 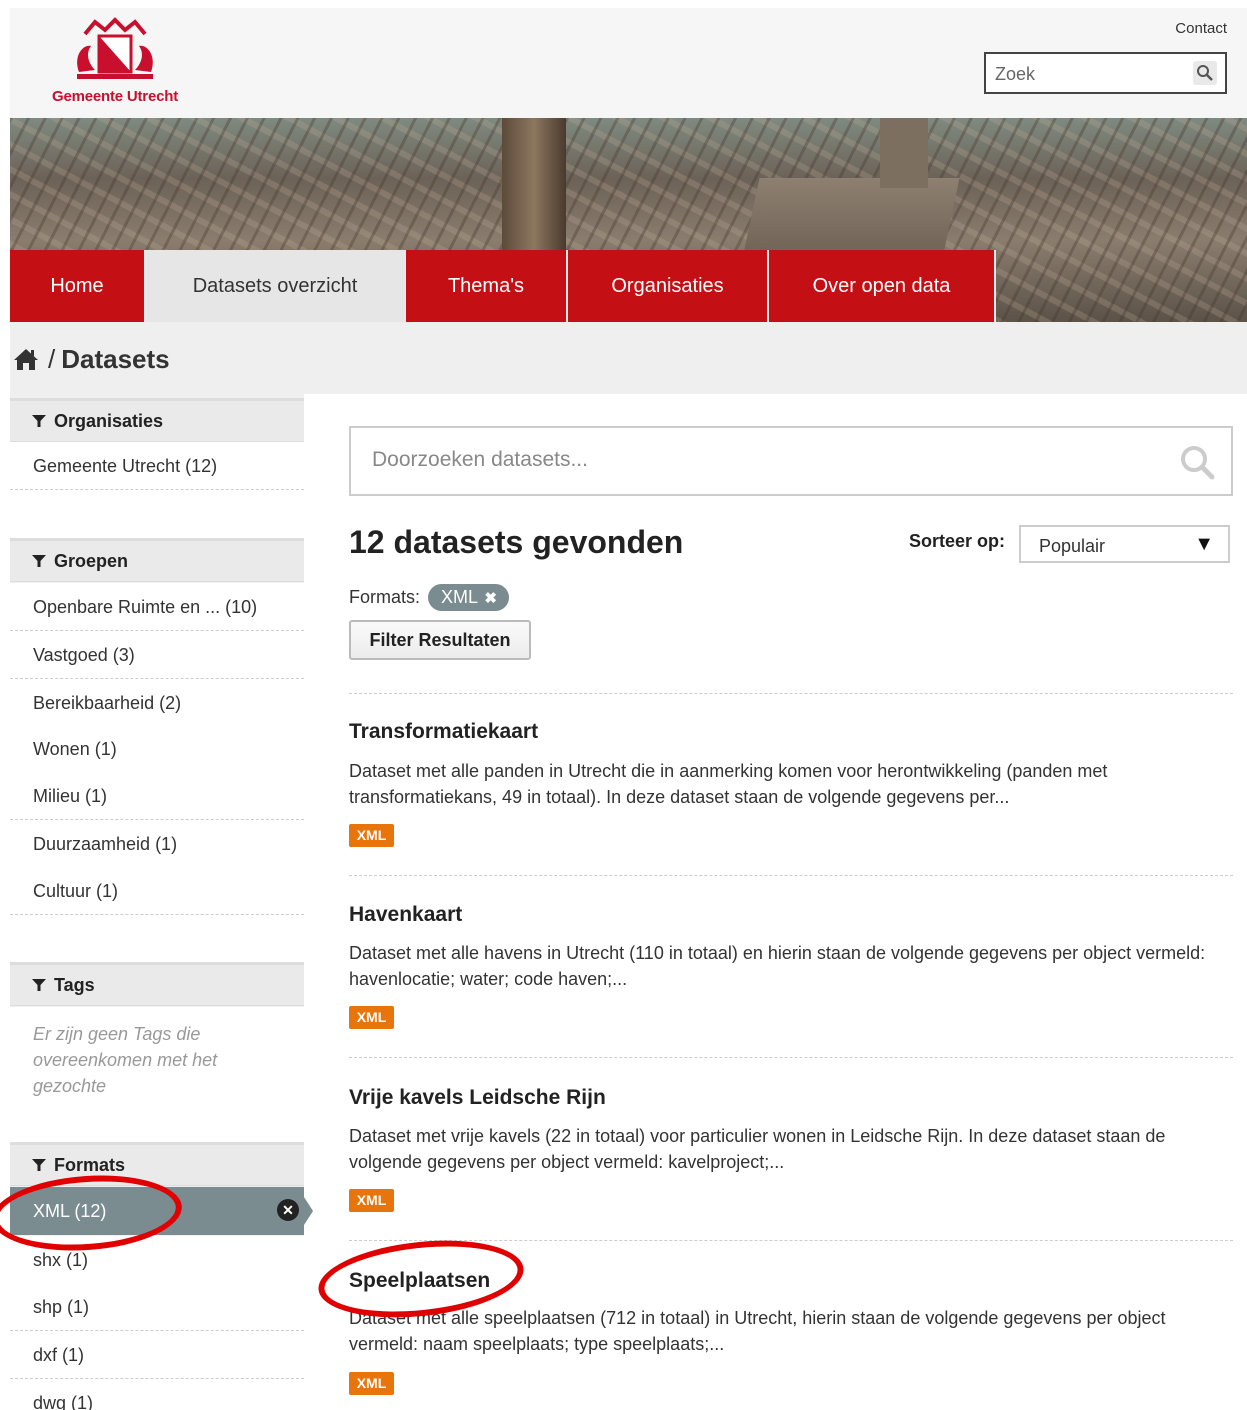 What do you see at coordinates (109, 421) in the screenshot?
I see `facet-title: Organisaties` at bounding box center [109, 421].